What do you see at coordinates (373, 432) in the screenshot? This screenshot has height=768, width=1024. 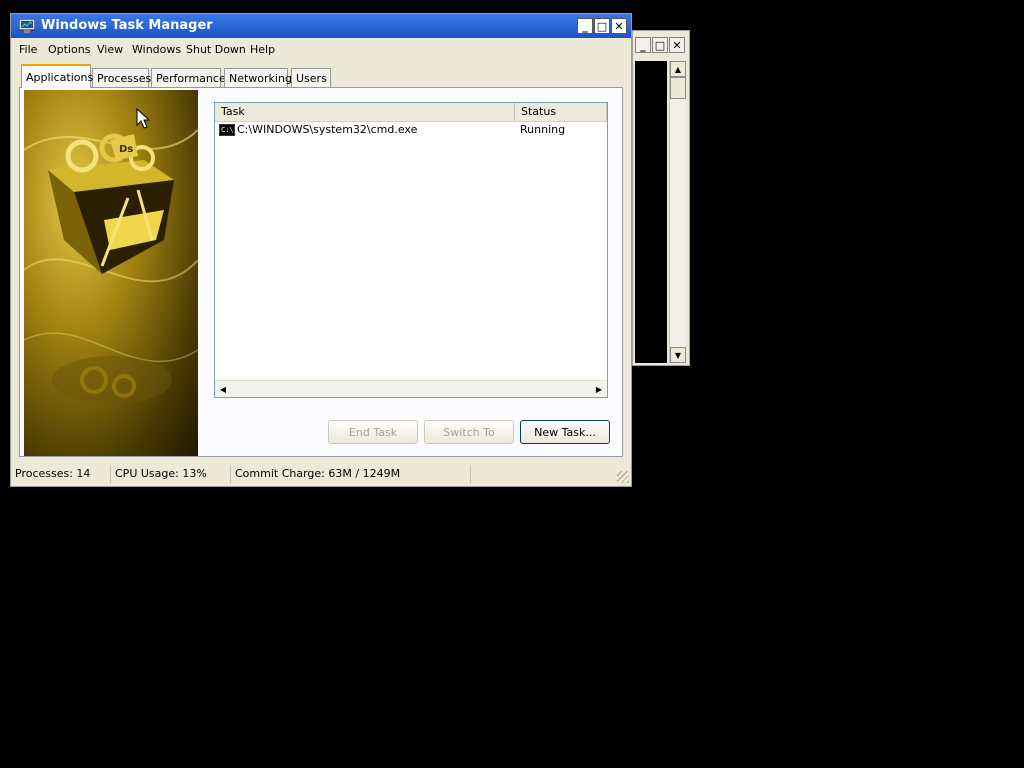 I see `end-task-button: End Task` at bounding box center [373, 432].